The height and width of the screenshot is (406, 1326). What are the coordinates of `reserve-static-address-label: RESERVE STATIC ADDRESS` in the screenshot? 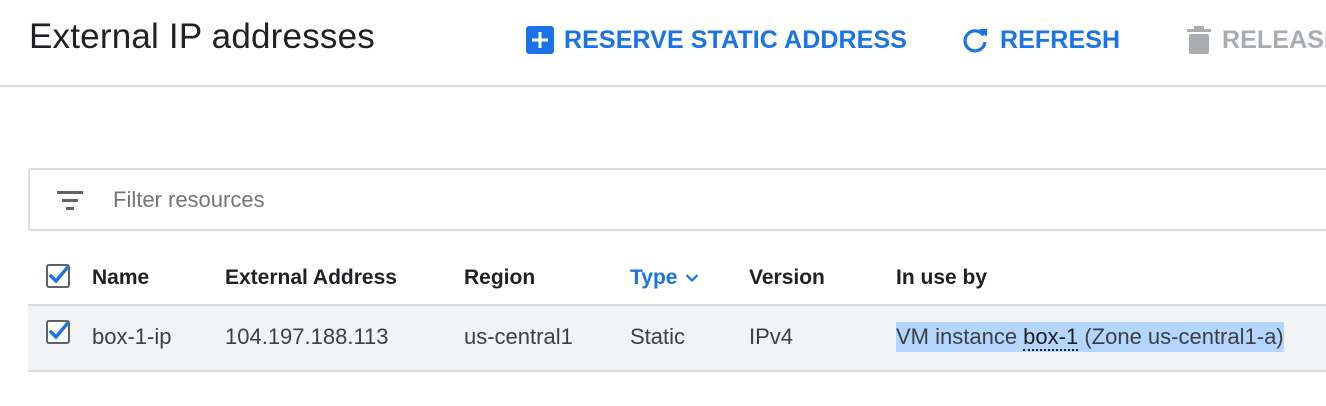 It's located at (735, 39).